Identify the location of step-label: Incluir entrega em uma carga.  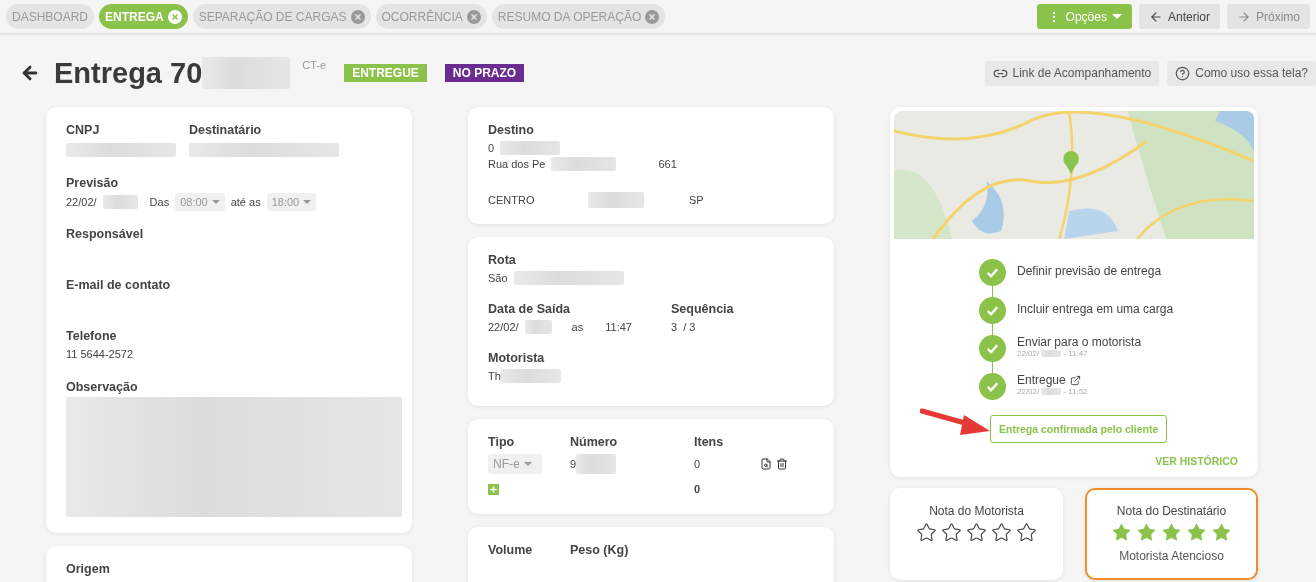
(1095, 309).